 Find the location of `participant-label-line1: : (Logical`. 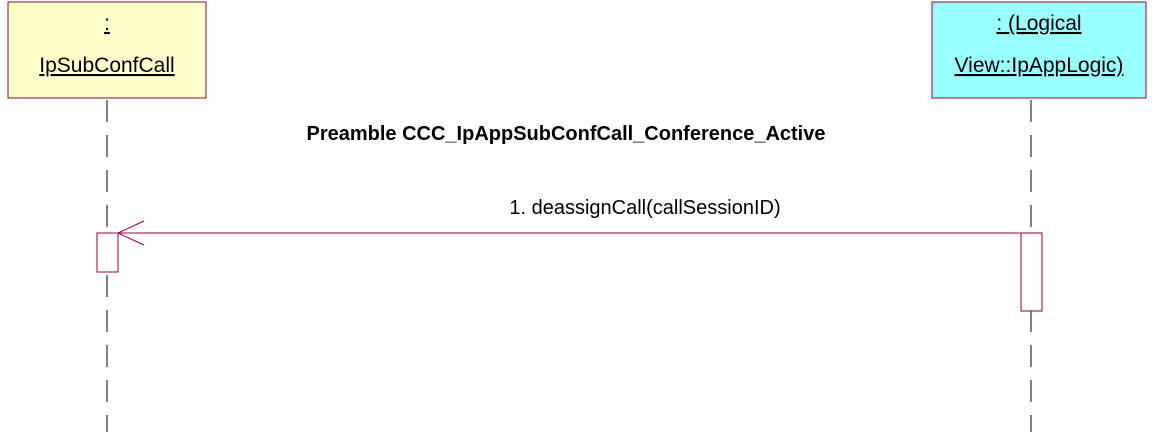

participant-label-line1: : (Logical is located at coordinates (1038, 23).